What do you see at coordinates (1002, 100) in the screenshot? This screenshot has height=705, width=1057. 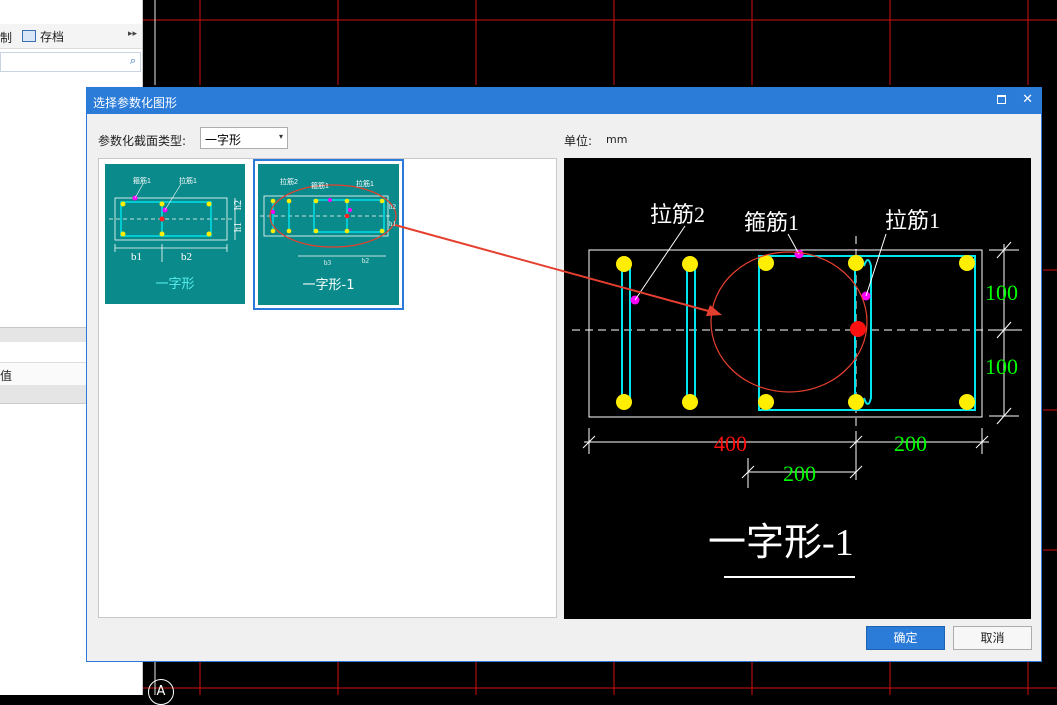 I see `maximize-icon` at bounding box center [1002, 100].